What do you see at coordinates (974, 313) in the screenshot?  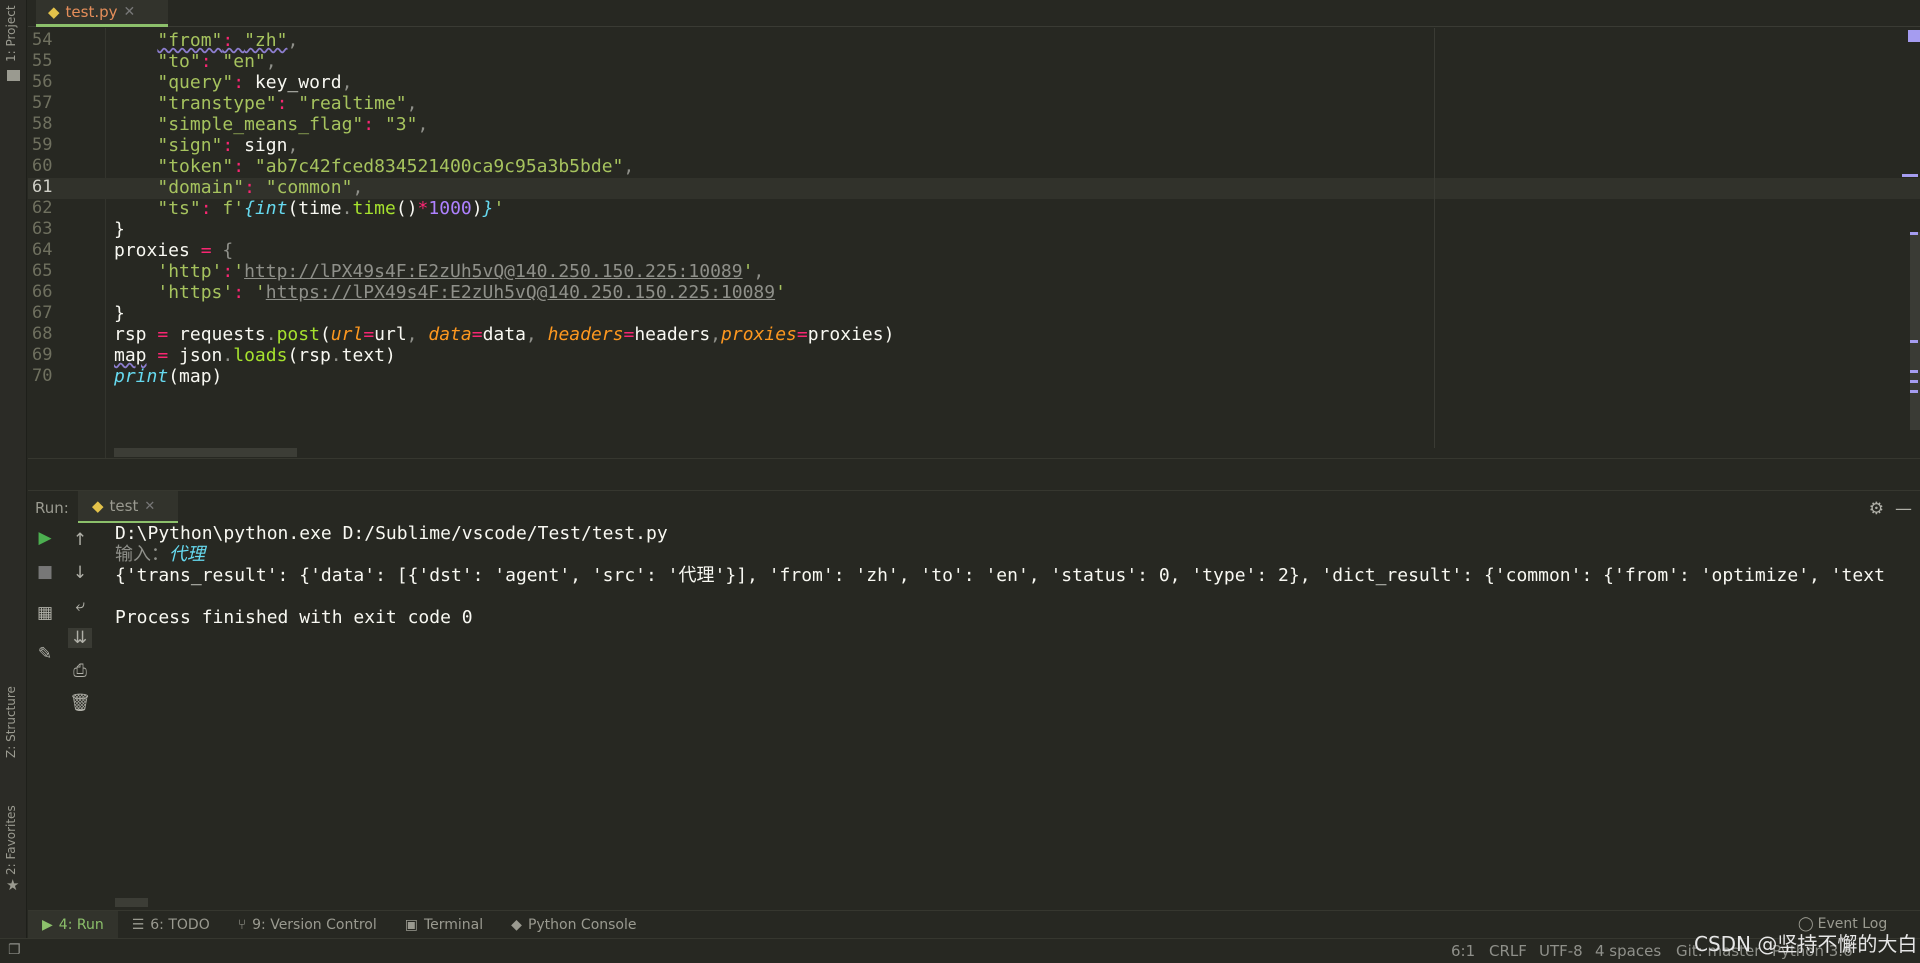 I see `code-line: 67}` at bounding box center [974, 313].